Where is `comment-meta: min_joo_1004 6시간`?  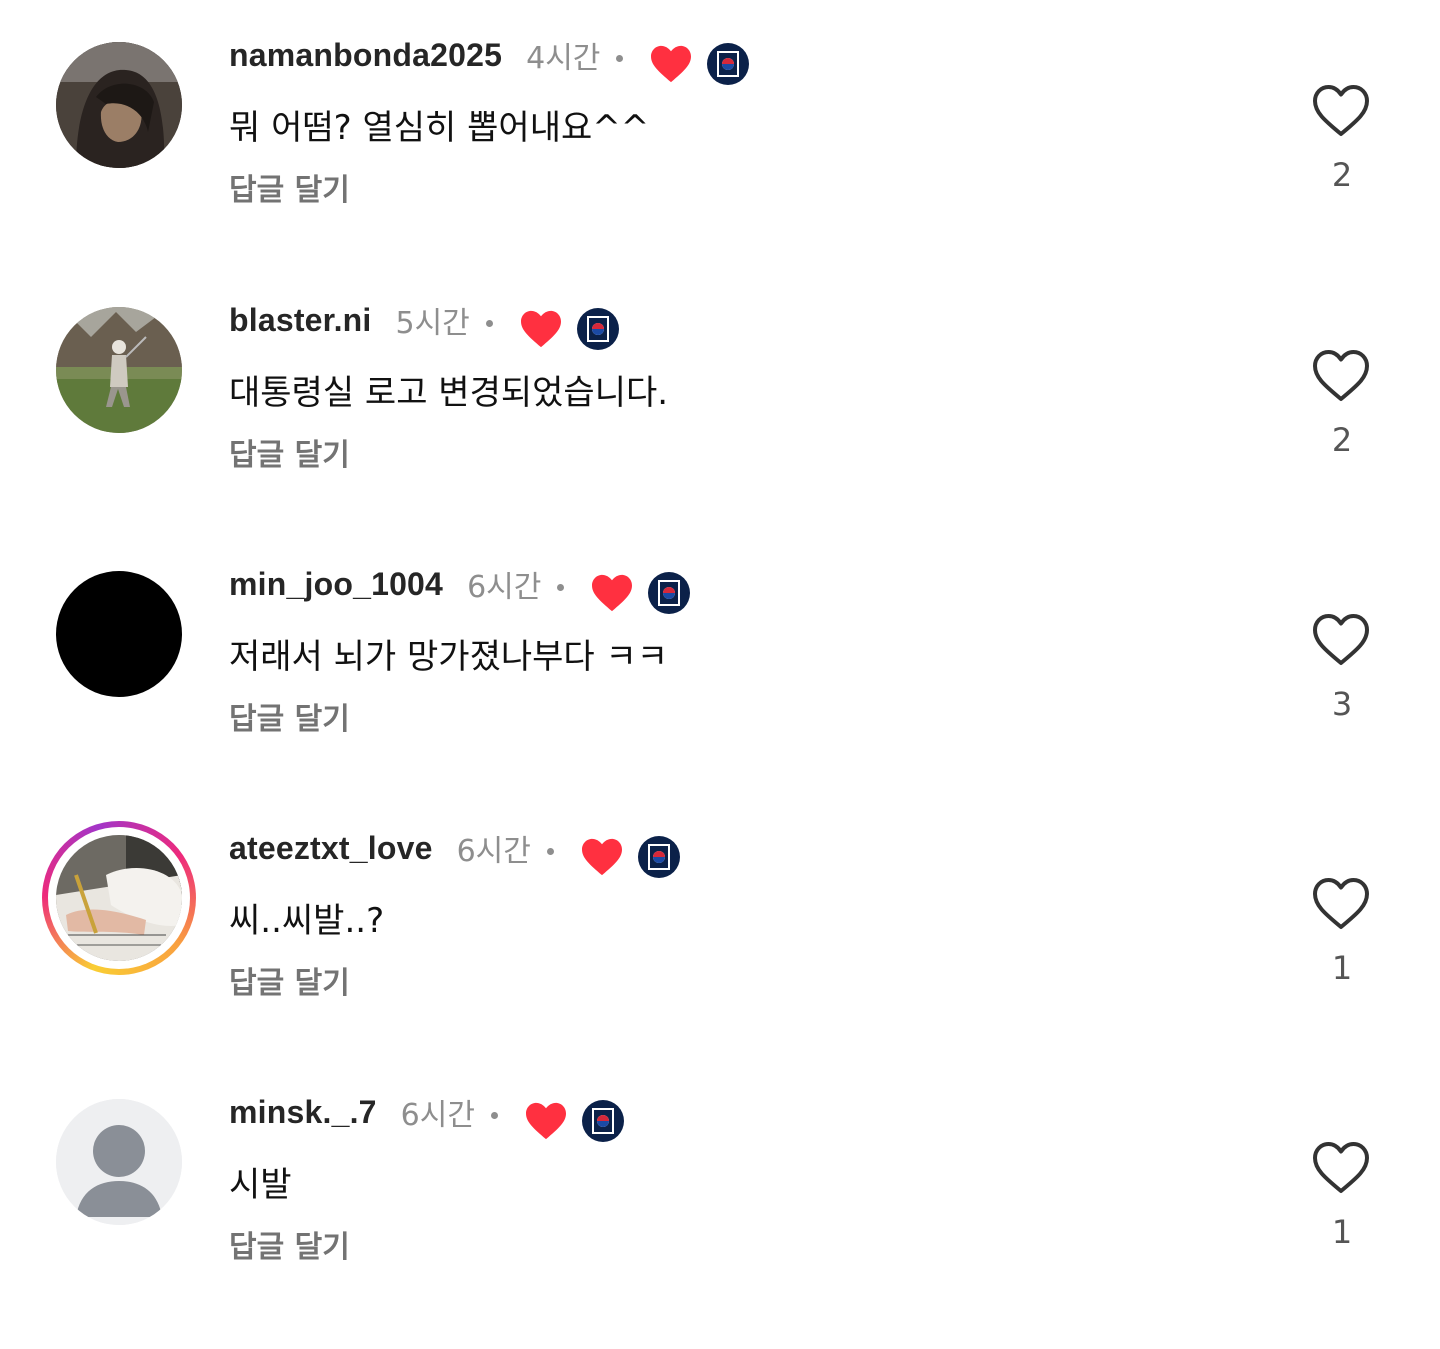
comment-meta: min_joo_1004 6시간 is located at coordinates (460, 586).